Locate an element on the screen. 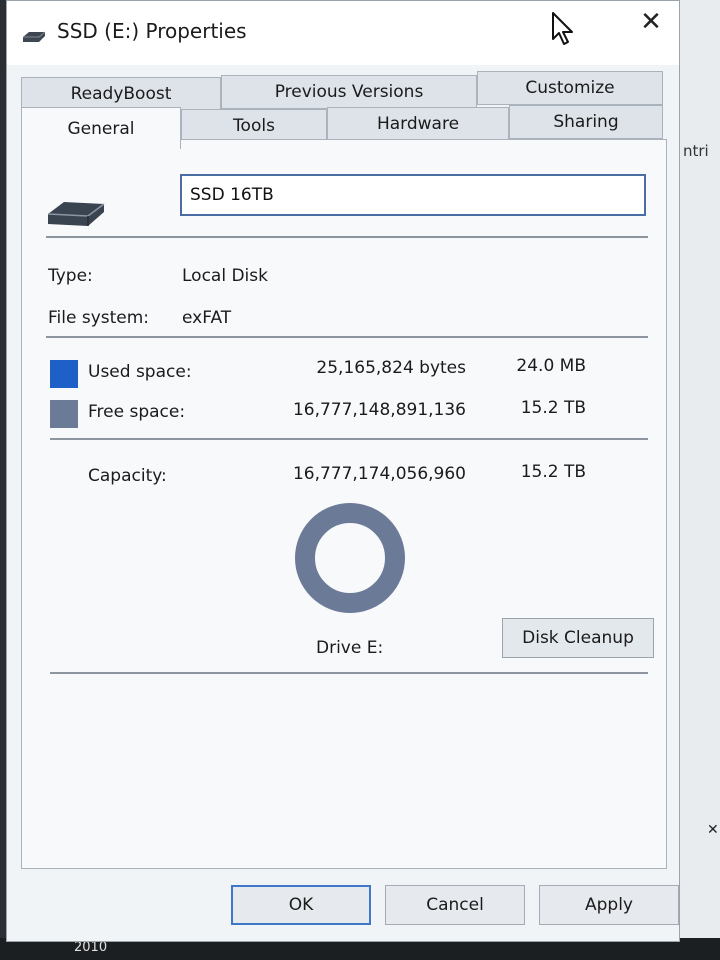 Image resolution: width=720 pixels, height=960 pixels. cancel-button: Cancel is located at coordinates (455, 905).